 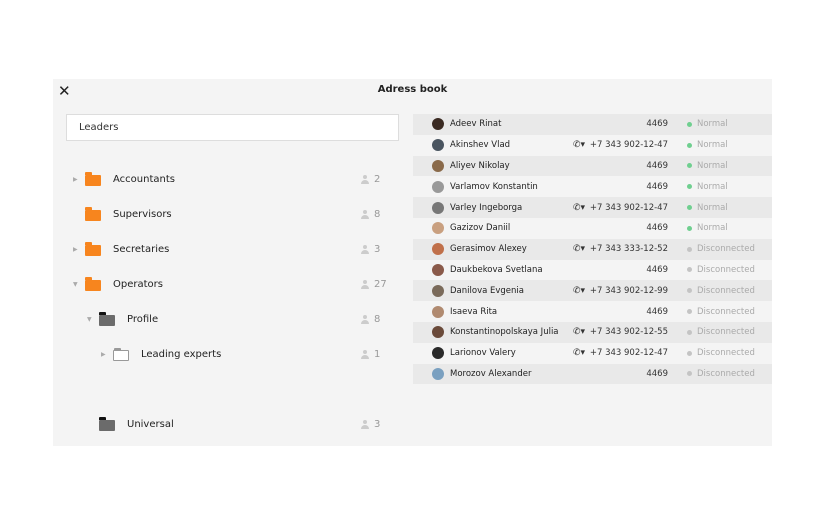 What do you see at coordinates (370, 179) in the screenshot?
I see `member-count: 2` at bounding box center [370, 179].